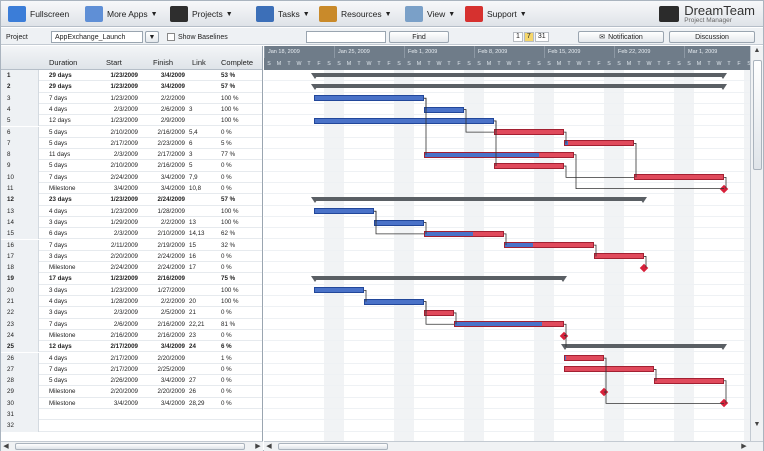  I want to click on caret-down-icon: ▼, so click(523, 14).